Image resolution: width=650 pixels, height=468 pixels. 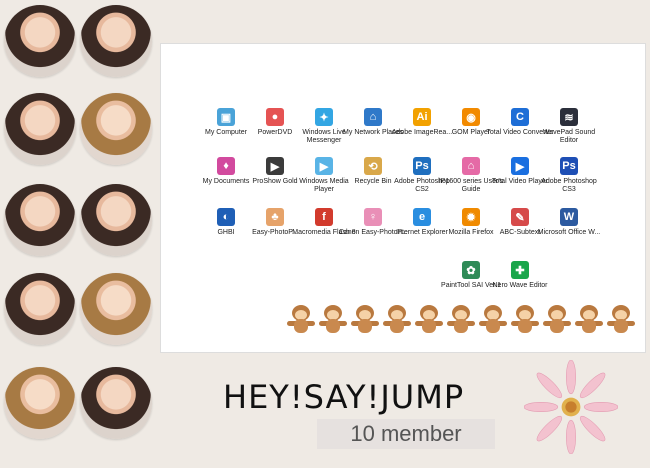 I want to click on desktop-icon-wavepad: ≋ WavePad Sound Editor, so click(x=569, y=126).